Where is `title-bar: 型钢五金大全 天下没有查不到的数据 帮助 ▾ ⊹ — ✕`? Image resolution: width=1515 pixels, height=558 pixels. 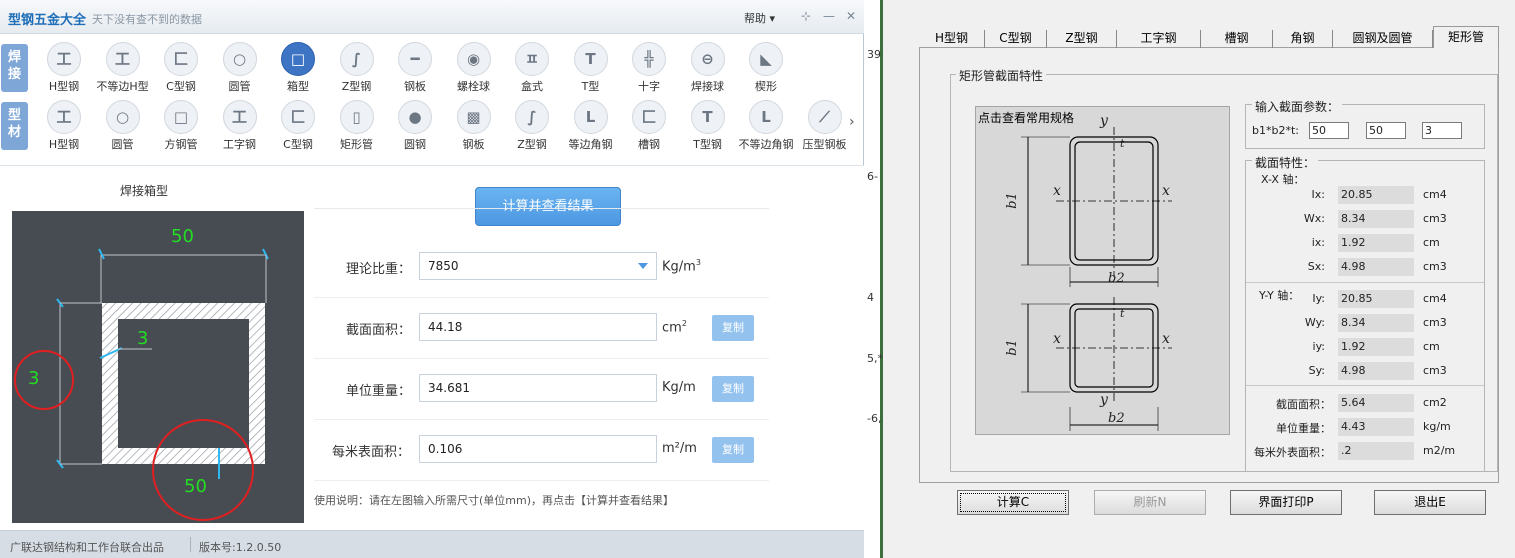
title-bar: 型钢五金大全 天下没有查不到的数据 帮助 ▾ ⊹ — ✕ is located at coordinates (432, 17).